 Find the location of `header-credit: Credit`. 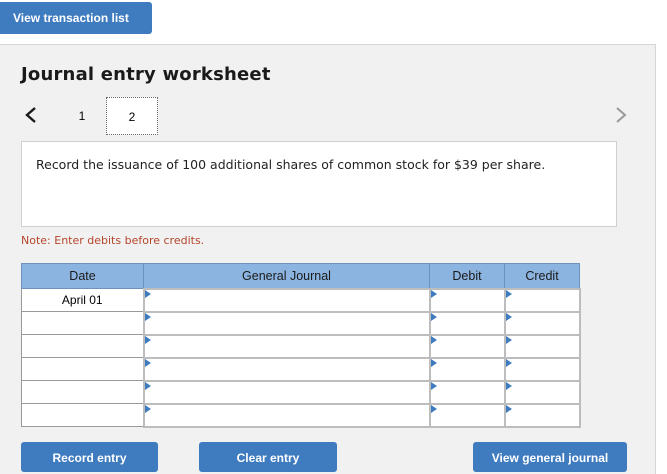

header-credit: Credit is located at coordinates (542, 276).